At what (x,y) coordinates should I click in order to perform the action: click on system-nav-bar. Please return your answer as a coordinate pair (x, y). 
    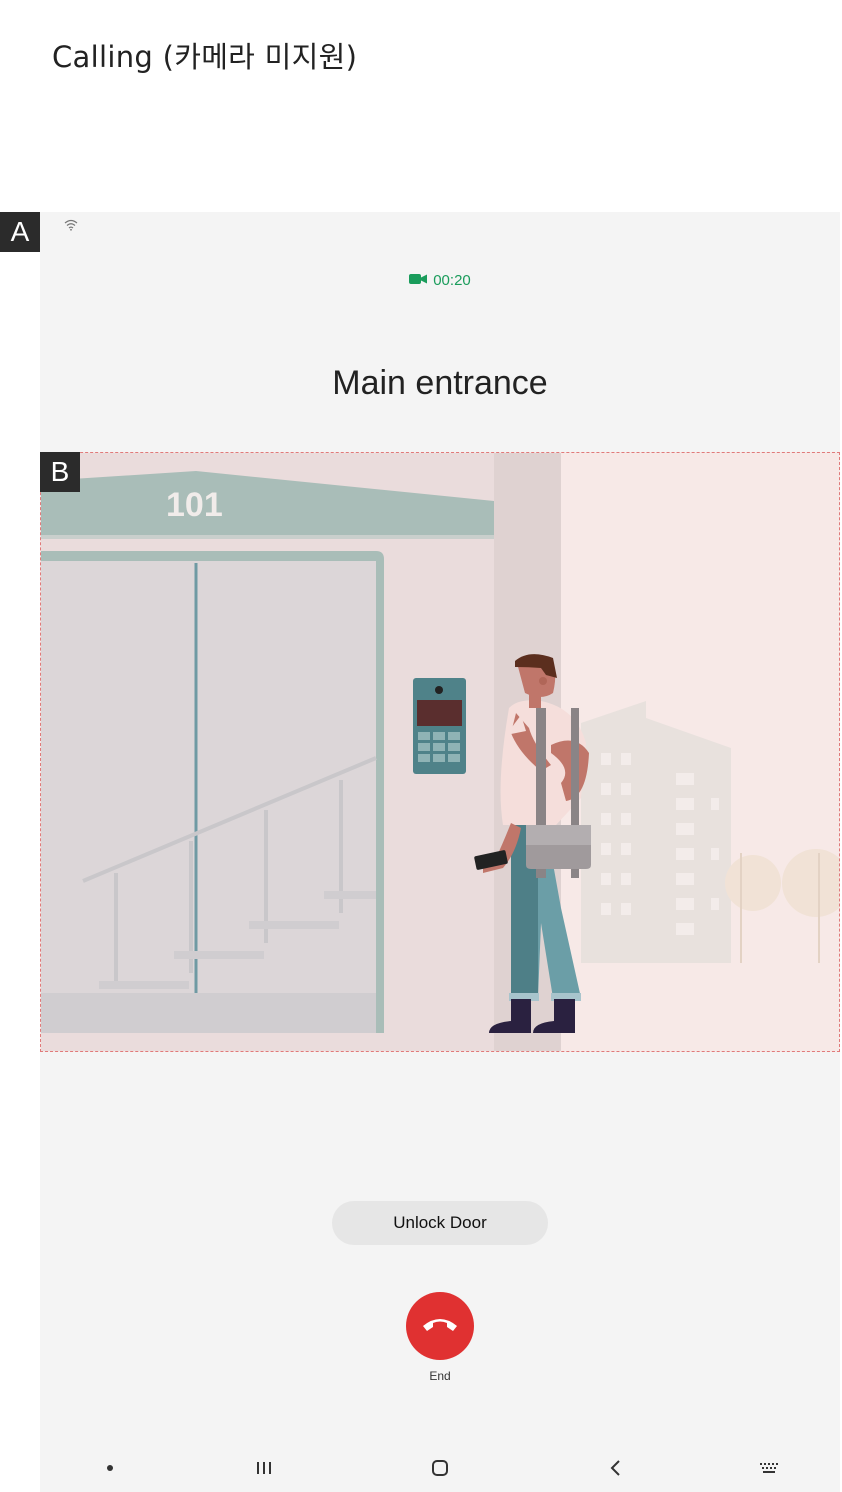
    Looking at the image, I should click on (440, 1470).